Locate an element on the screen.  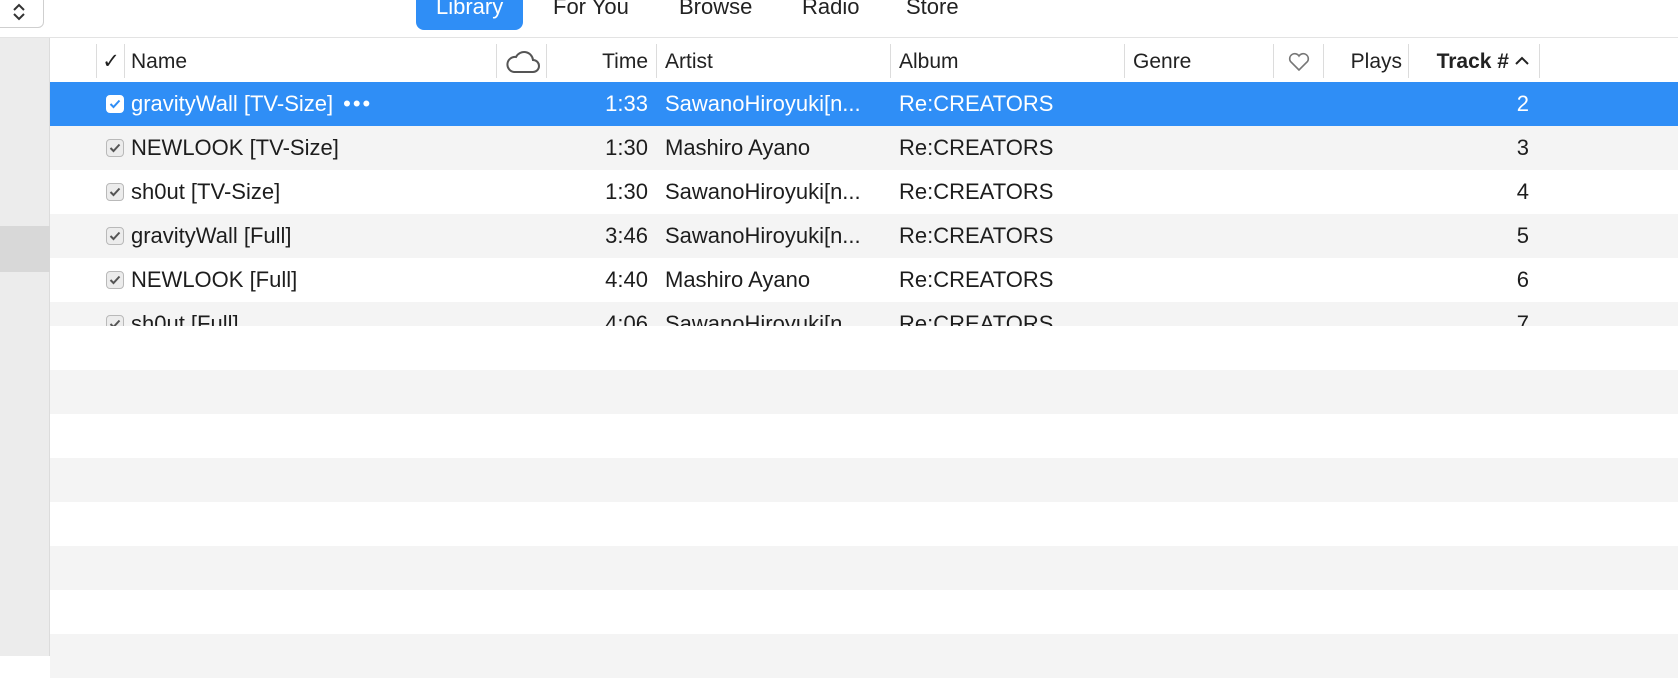
sidebar is located at coordinates (25, 347).